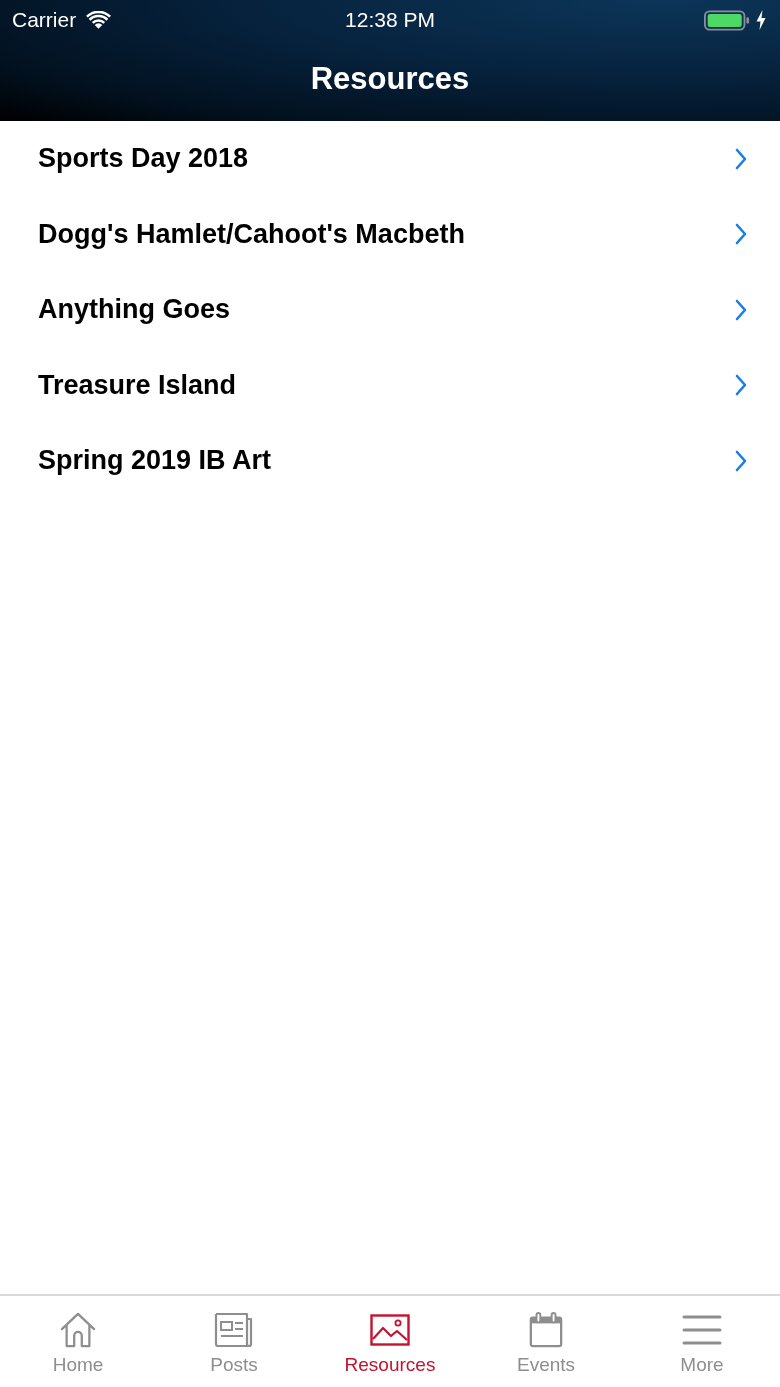  What do you see at coordinates (78, 1330) in the screenshot?
I see `house-icon` at bounding box center [78, 1330].